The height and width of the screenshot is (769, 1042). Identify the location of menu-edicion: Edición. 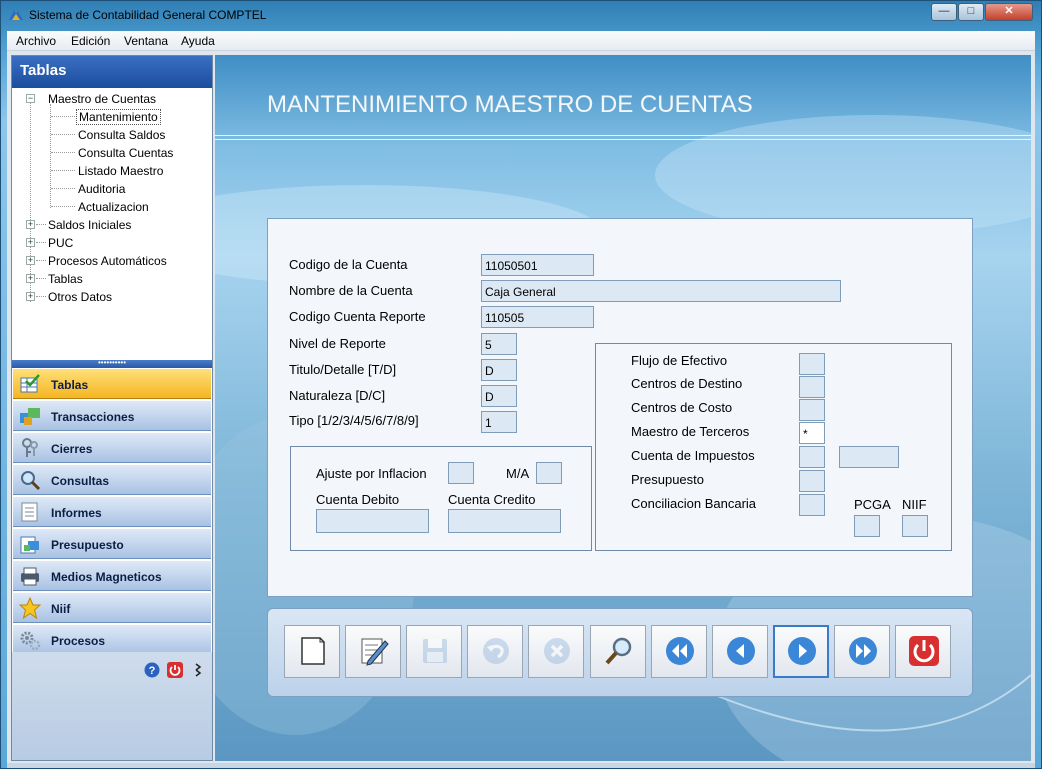
(90, 41).